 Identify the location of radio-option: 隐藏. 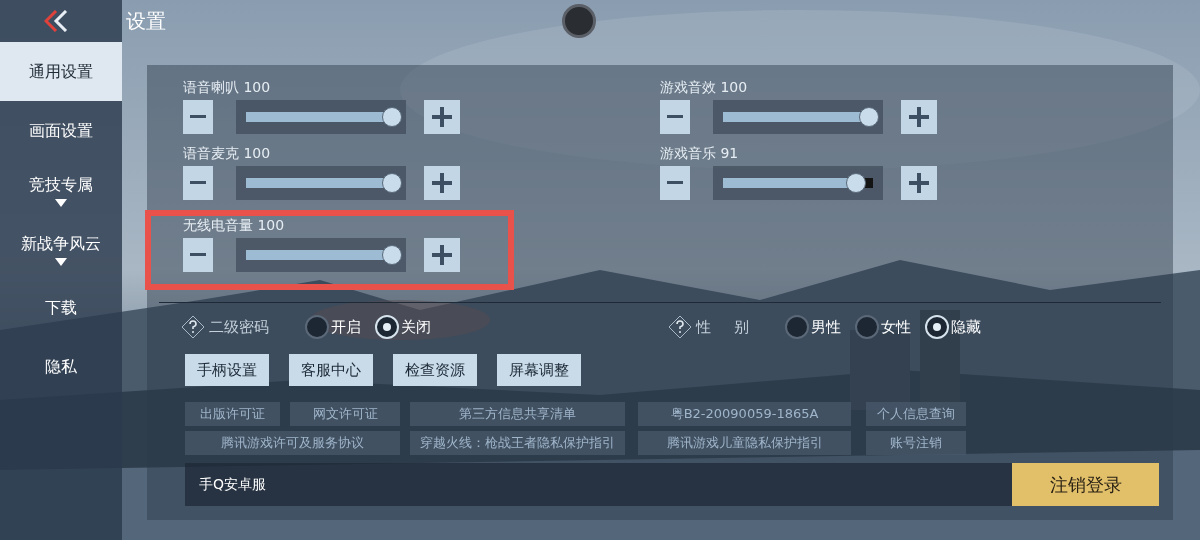
(952, 327).